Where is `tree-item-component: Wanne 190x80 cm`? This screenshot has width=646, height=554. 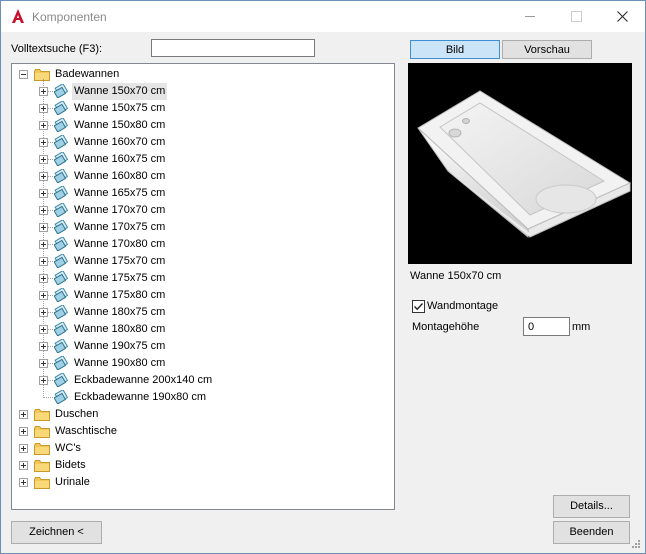 tree-item-component: Wanne 190x80 cm is located at coordinates (203, 363).